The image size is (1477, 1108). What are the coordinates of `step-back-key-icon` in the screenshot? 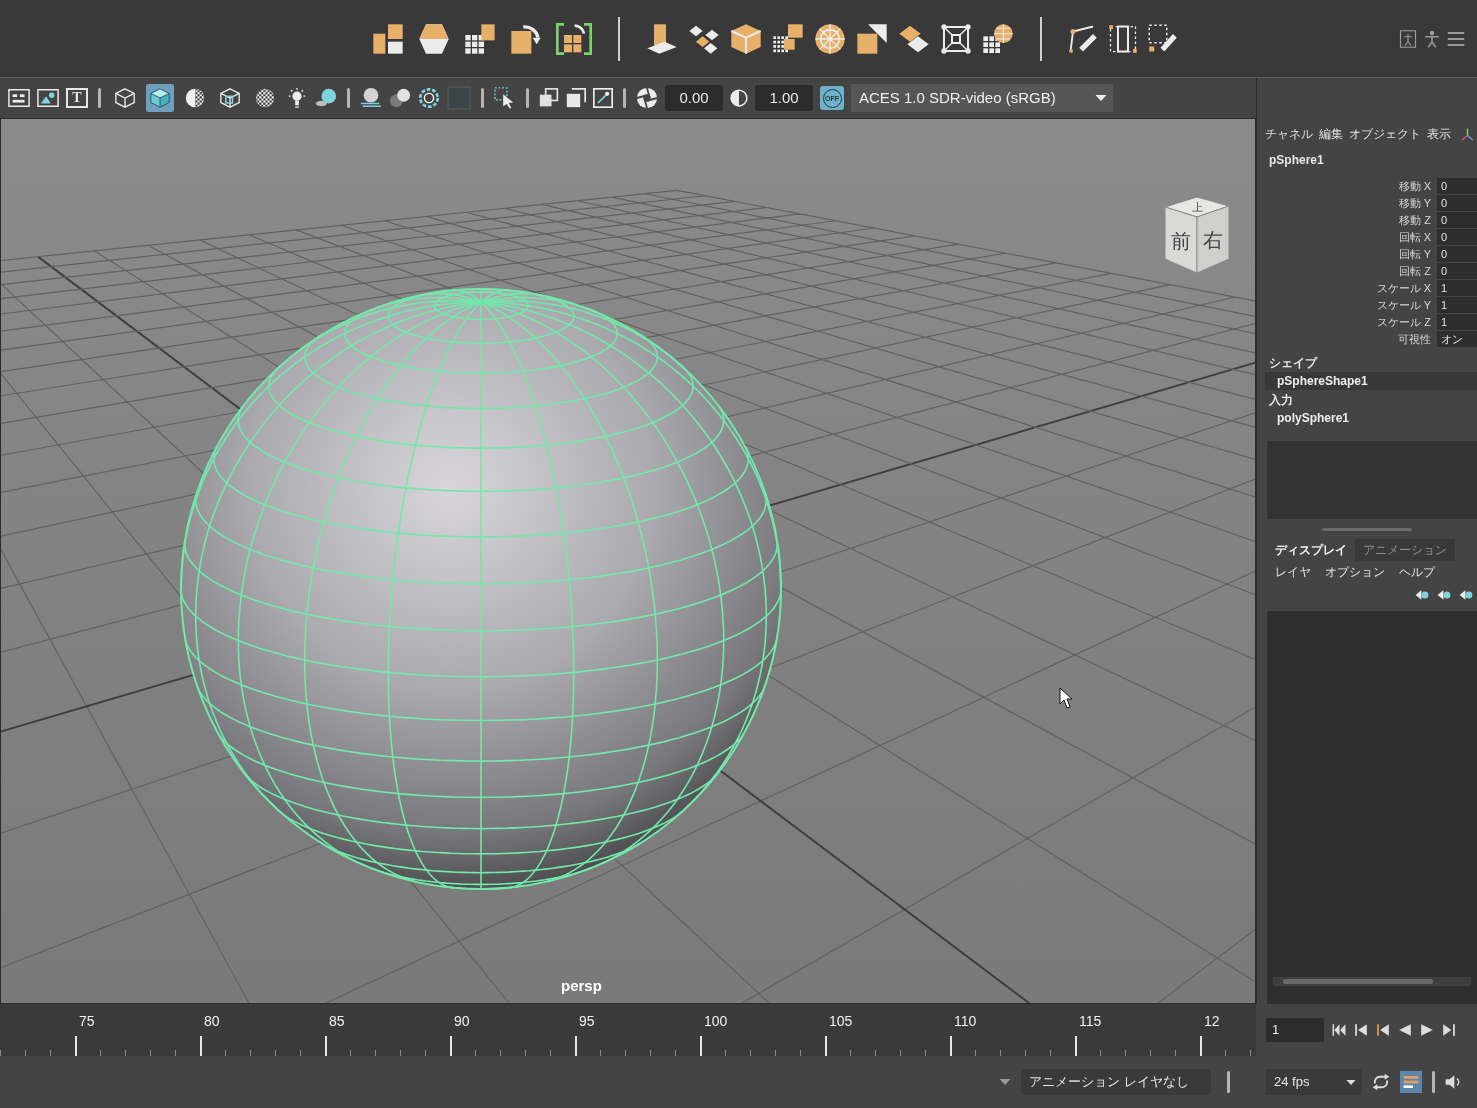 It's located at (1361, 1030).